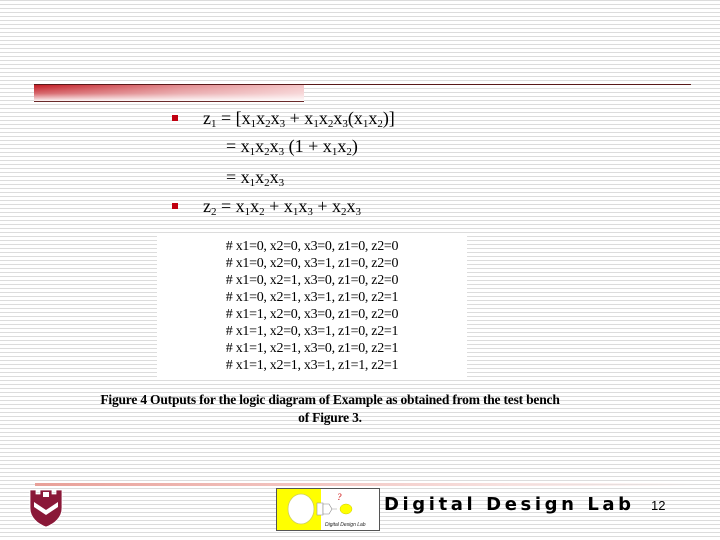 This screenshot has width=720, height=540. What do you see at coordinates (312, 331) in the screenshot?
I see `output-row: # x1=1, x2=0, x3=1, z1=0, z2=1` at bounding box center [312, 331].